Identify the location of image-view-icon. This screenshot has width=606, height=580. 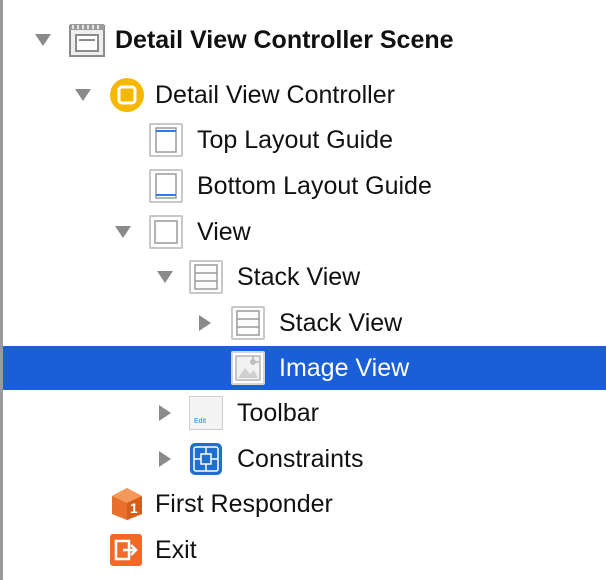
(248, 368).